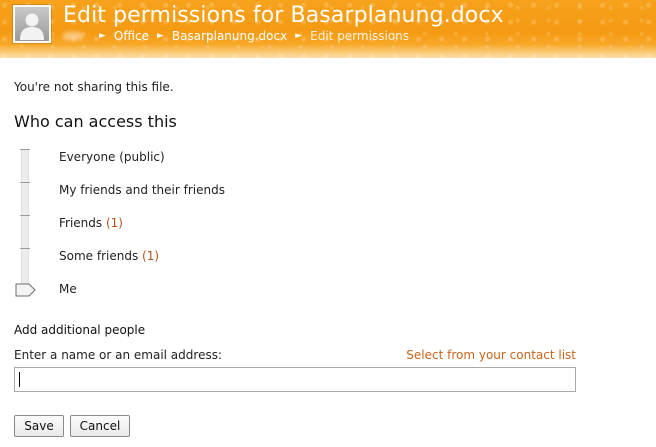 This screenshot has width=656, height=447. What do you see at coordinates (94, 87) in the screenshot?
I see `sharing-status: You're not sharing this file.` at bounding box center [94, 87].